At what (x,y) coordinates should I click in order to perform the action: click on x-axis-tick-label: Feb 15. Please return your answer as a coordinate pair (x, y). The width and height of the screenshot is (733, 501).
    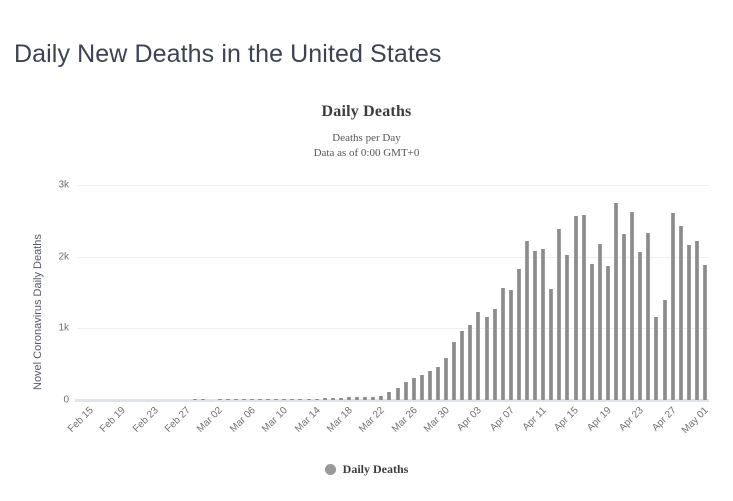
    Looking at the image, I should click on (81, 420).